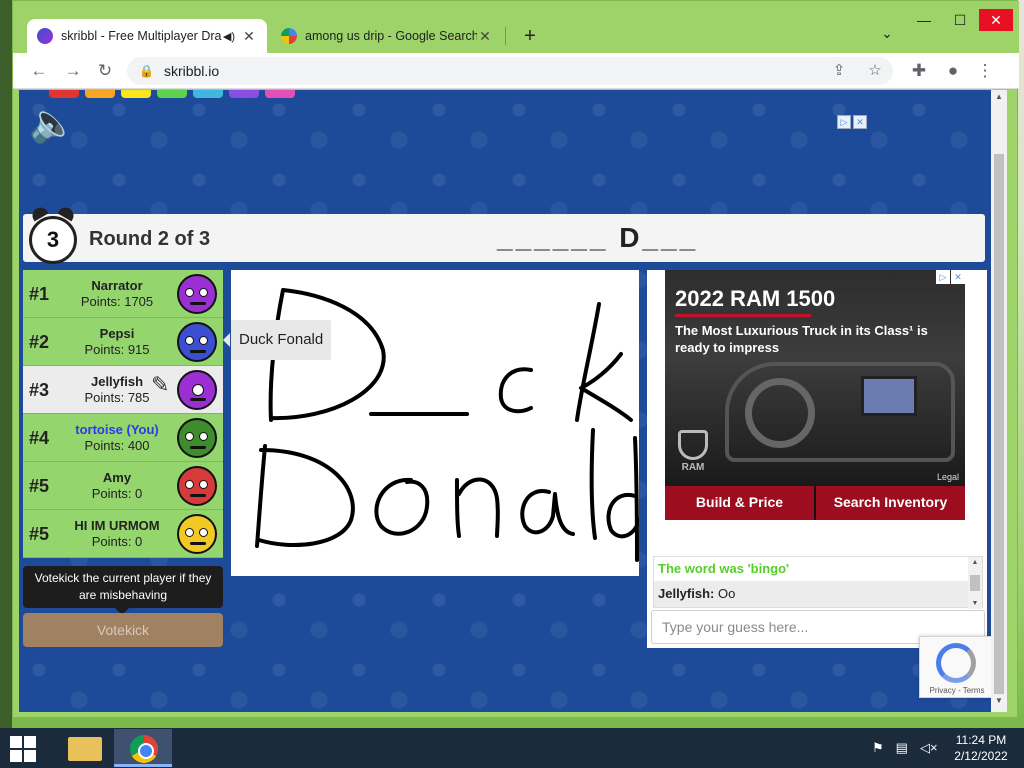 This screenshot has width=1024, height=768. What do you see at coordinates (924, 20) in the screenshot?
I see `minimize-button: —` at bounding box center [924, 20].